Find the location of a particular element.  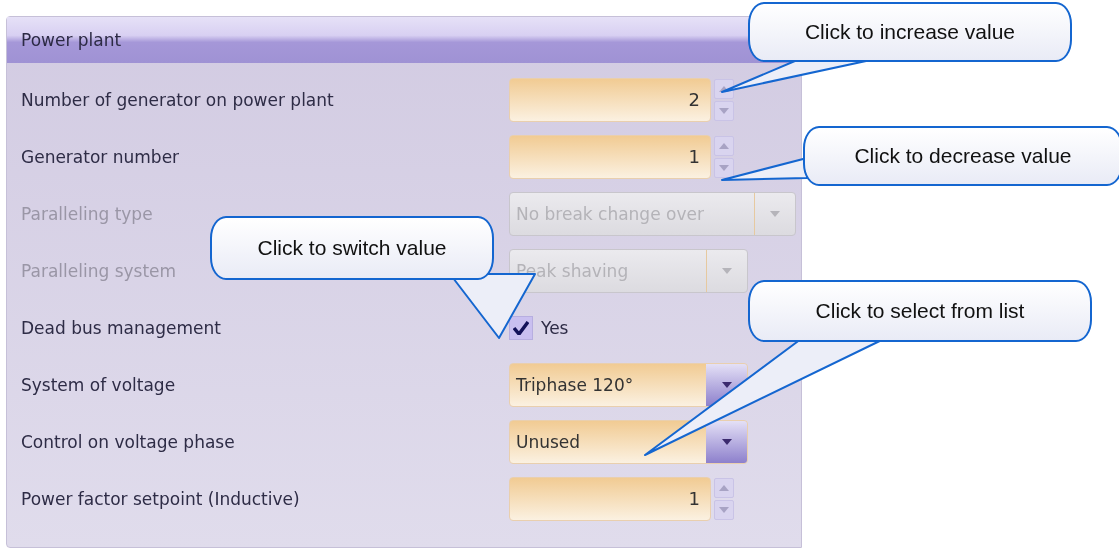

check-icon is located at coordinates (521, 327).